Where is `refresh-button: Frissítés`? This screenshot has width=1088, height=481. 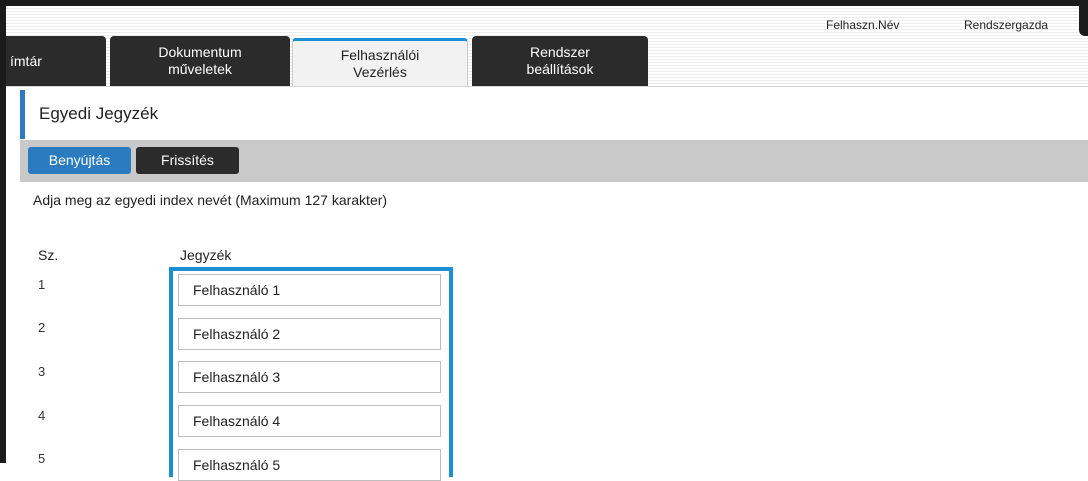
refresh-button: Frissítés is located at coordinates (187, 160).